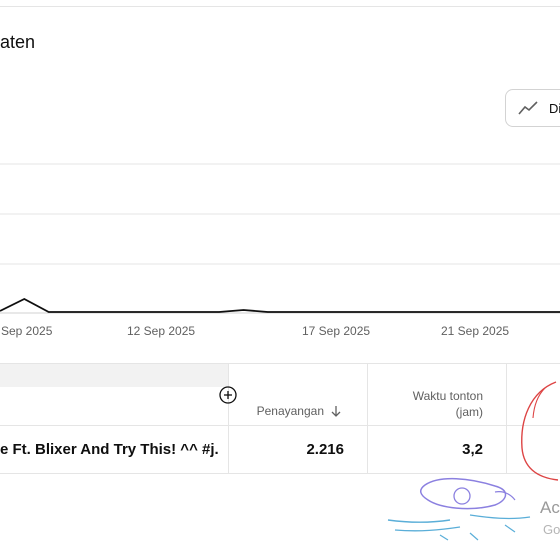 This screenshot has width=560, height=560. Describe the element at coordinates (528, 108) in the screenshot. I see `line-chart-icon` at that location.